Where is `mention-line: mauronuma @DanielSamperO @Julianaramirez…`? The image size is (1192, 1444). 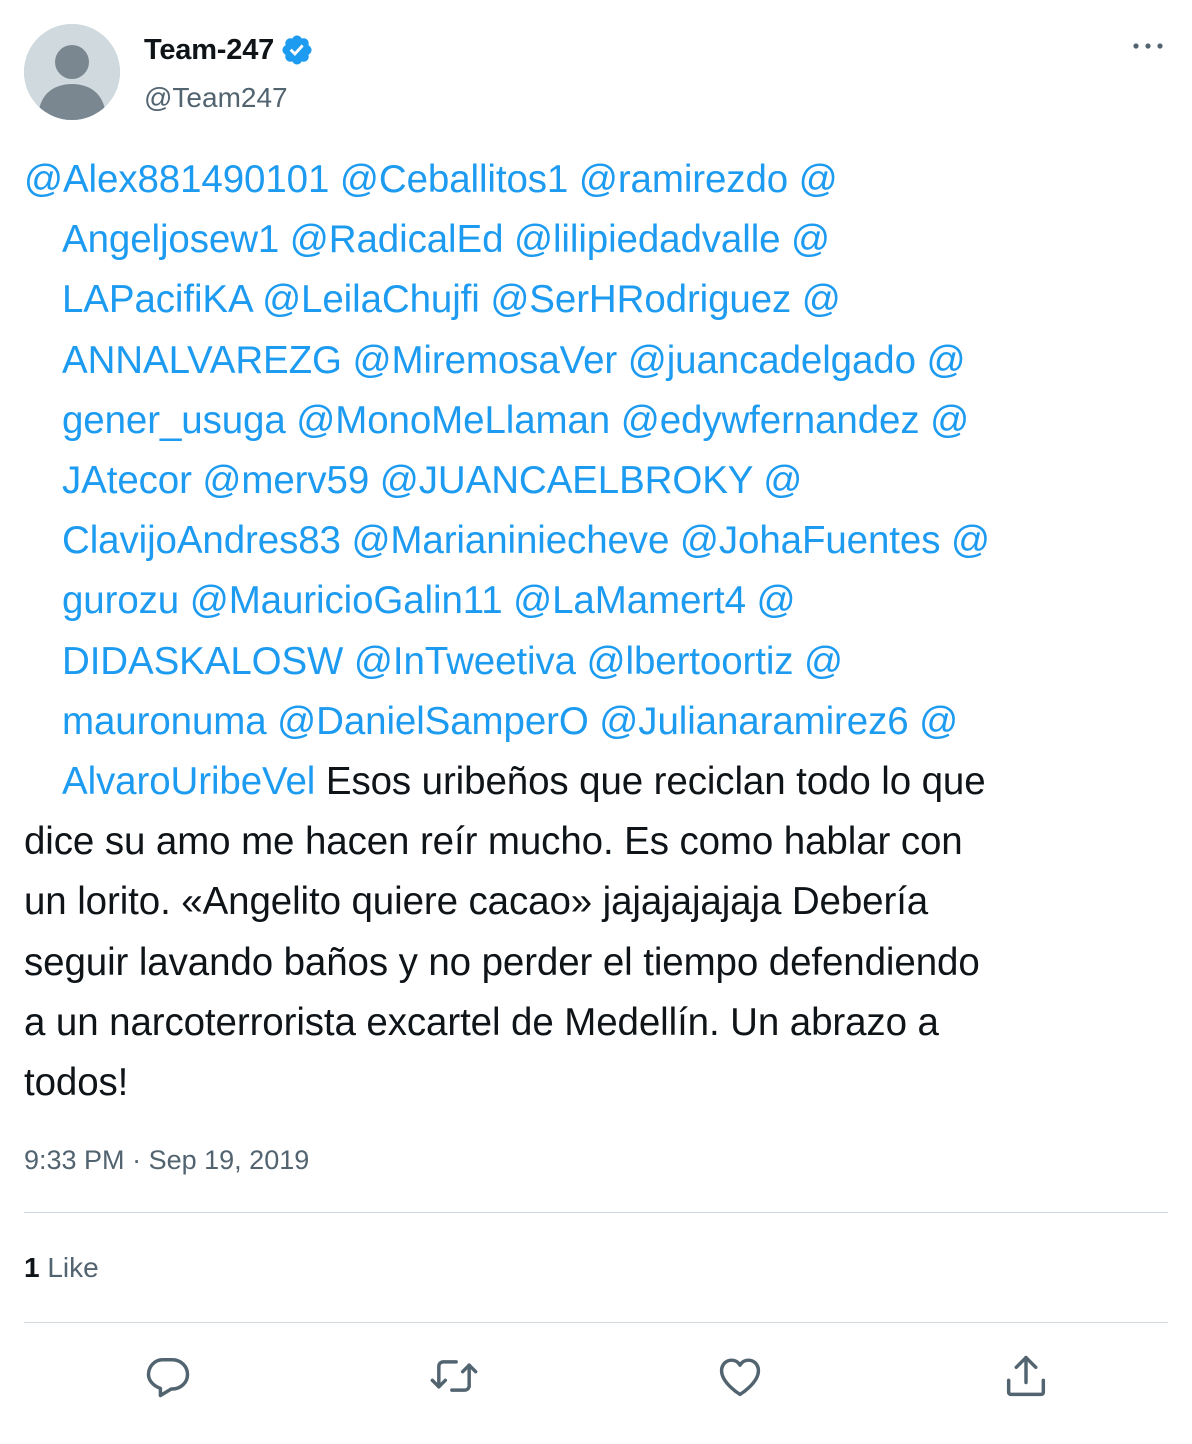 mention-line: mauronuma @DanielSamperO @Julianaramirez… is located at coordinates (599, 722).